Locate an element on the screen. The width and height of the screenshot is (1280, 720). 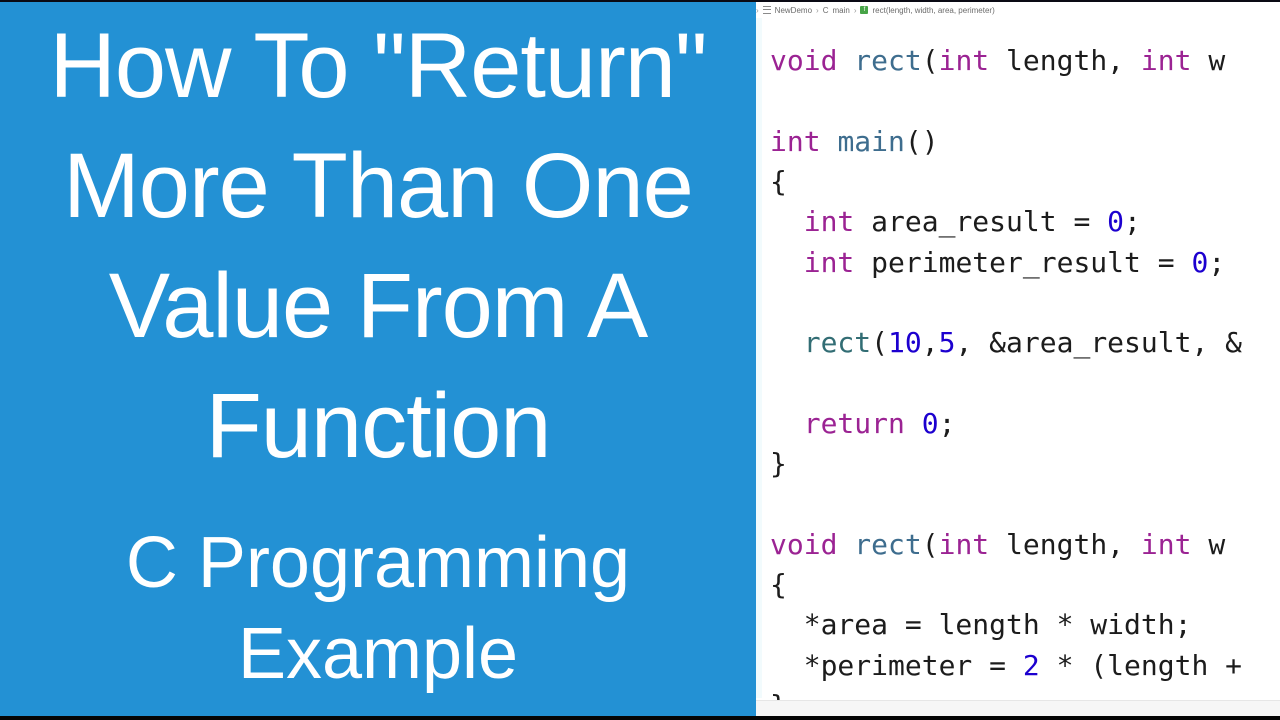
title-line-2: More Than One is located at coordinates (378, 186).